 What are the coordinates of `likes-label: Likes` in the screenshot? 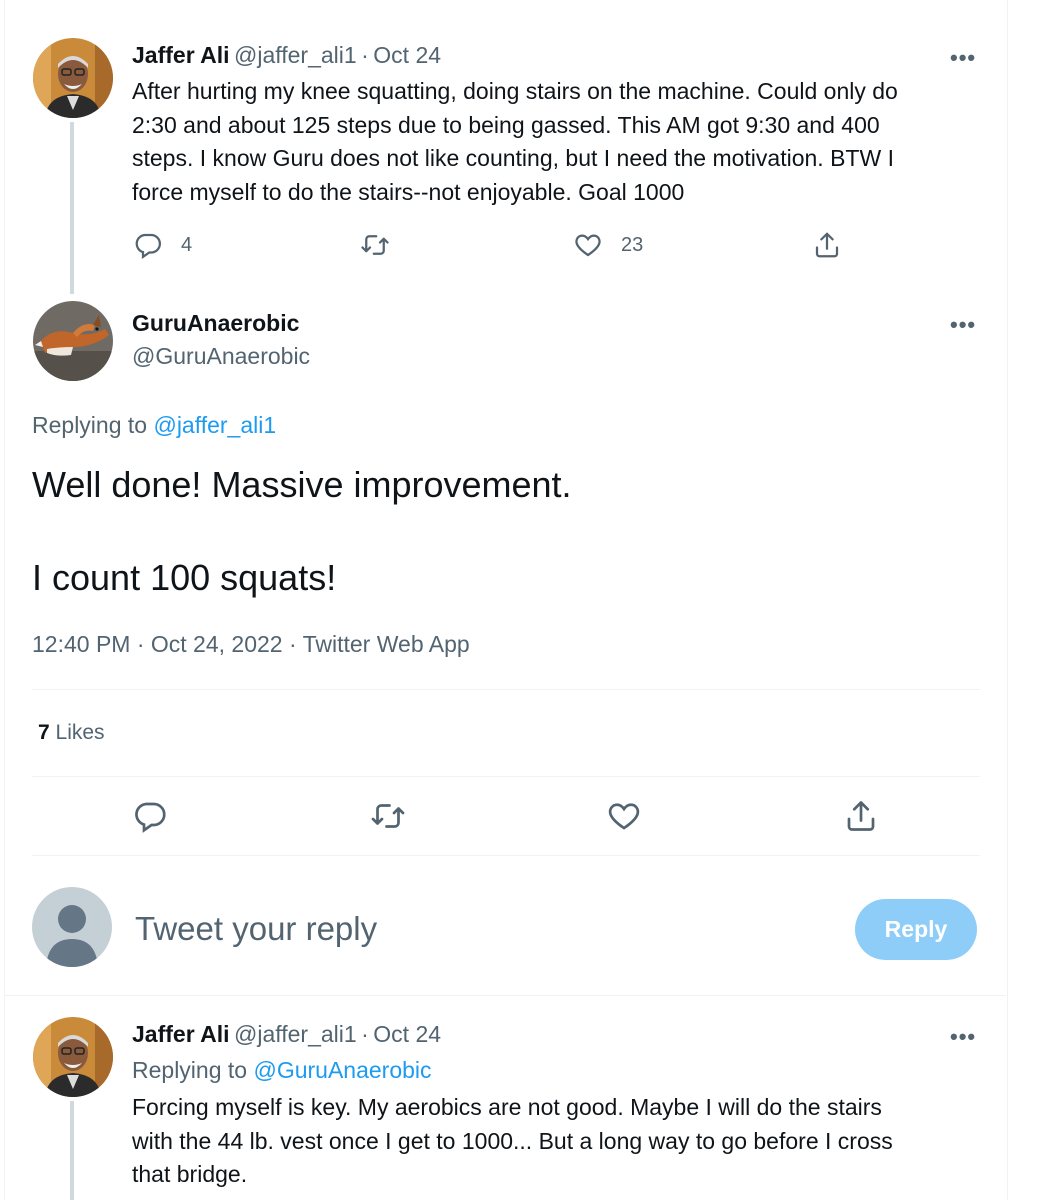 It's located at (80, 732).